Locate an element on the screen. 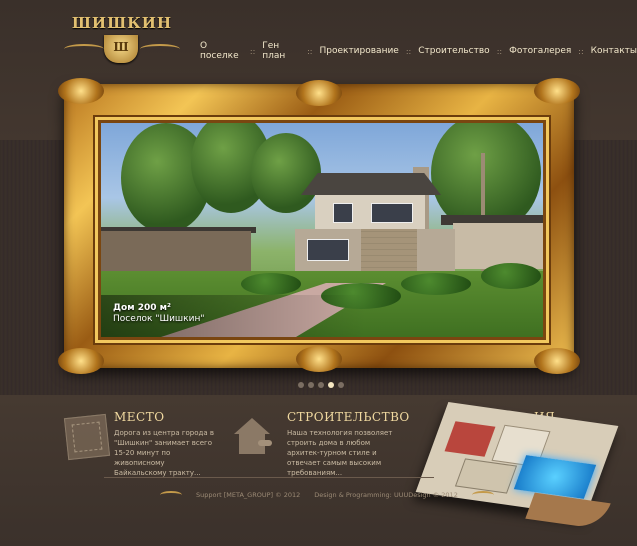  logo-text: ШИШКИН is located at coordinates (122, 23).